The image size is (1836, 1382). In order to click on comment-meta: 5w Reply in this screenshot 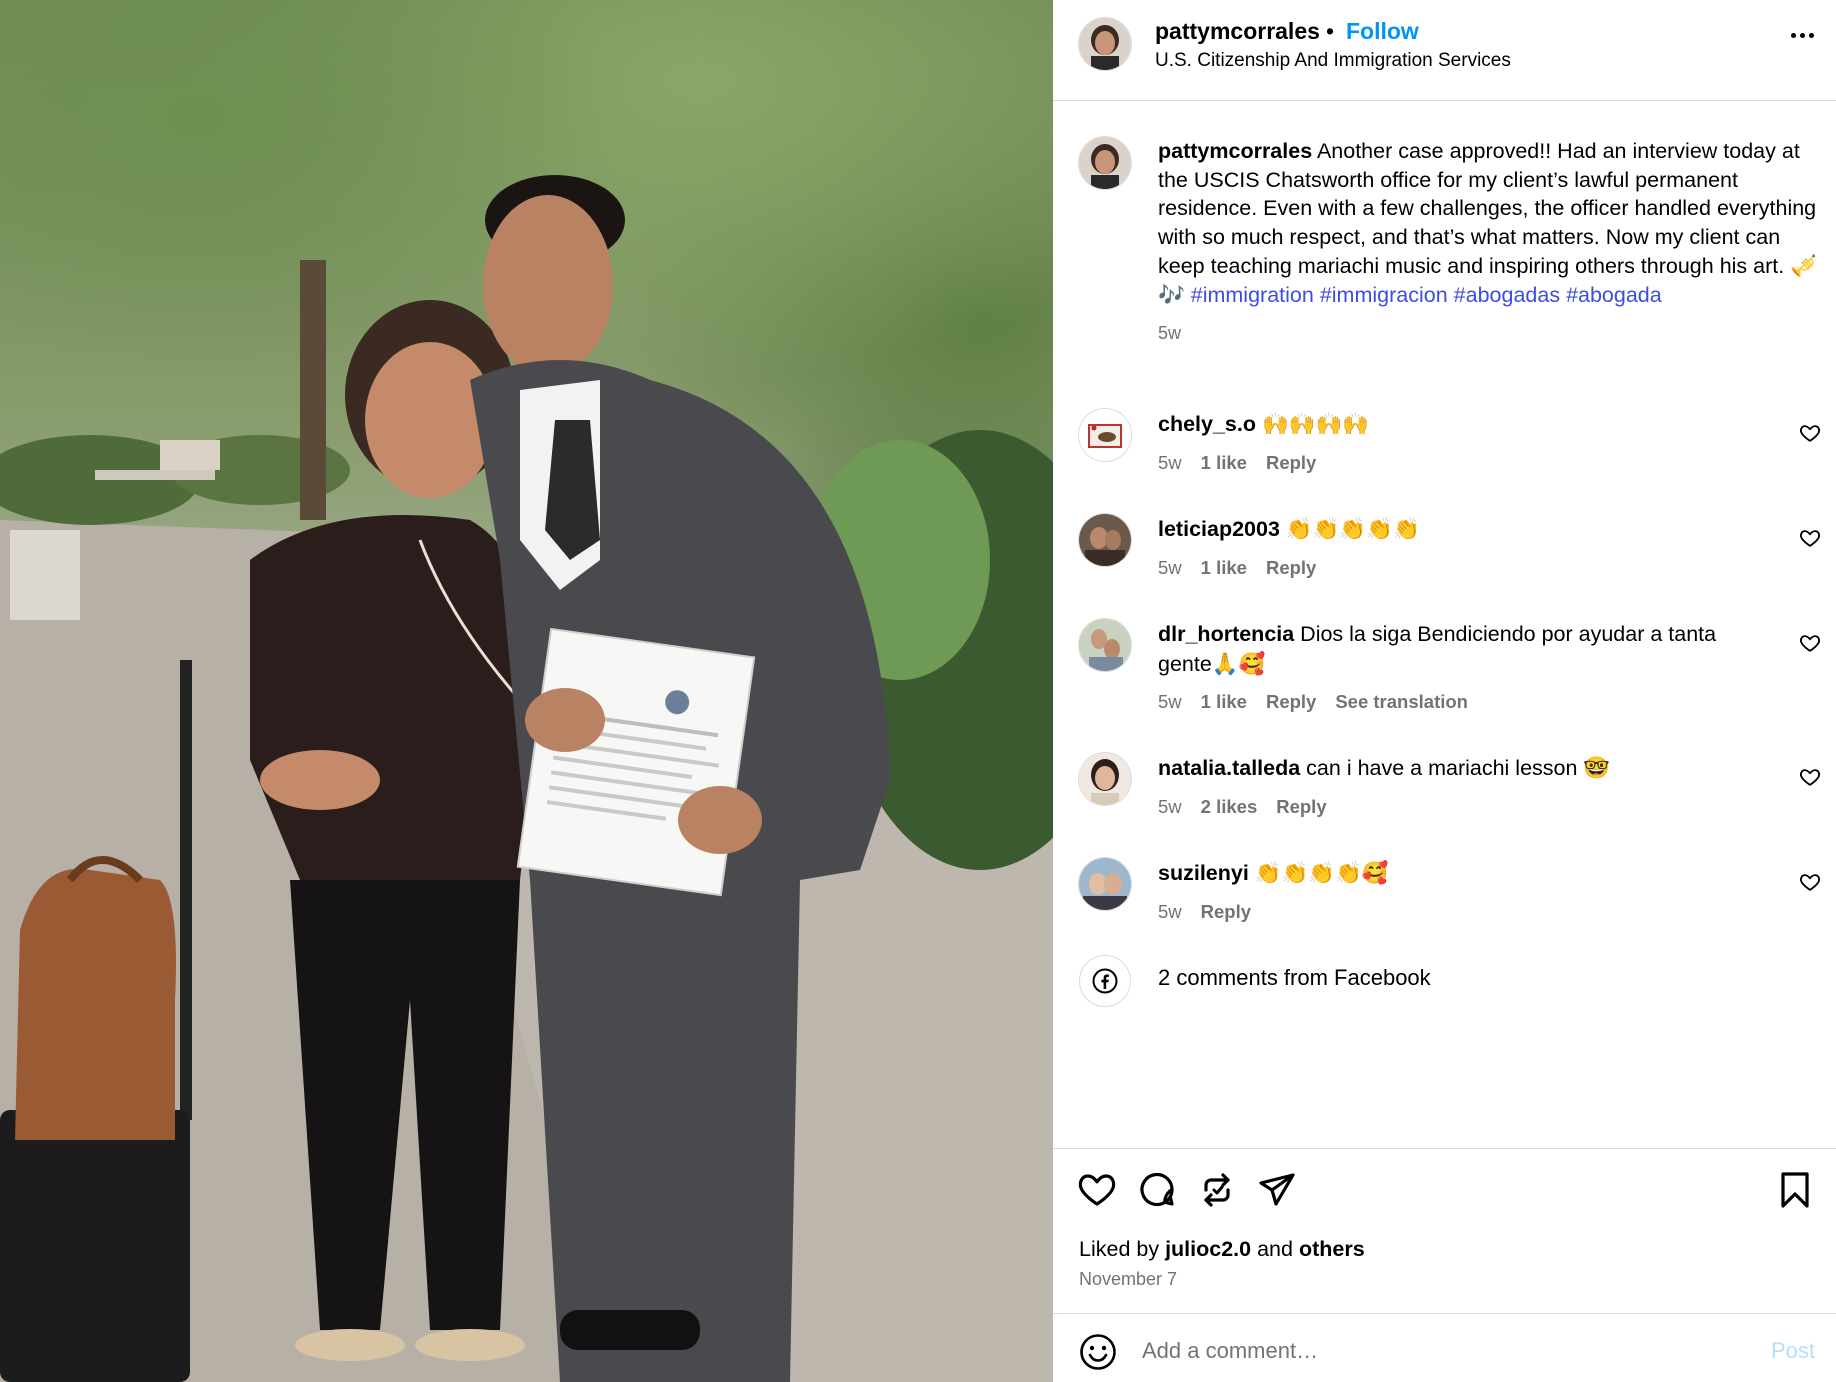, I will do `click(1204, 912)`.